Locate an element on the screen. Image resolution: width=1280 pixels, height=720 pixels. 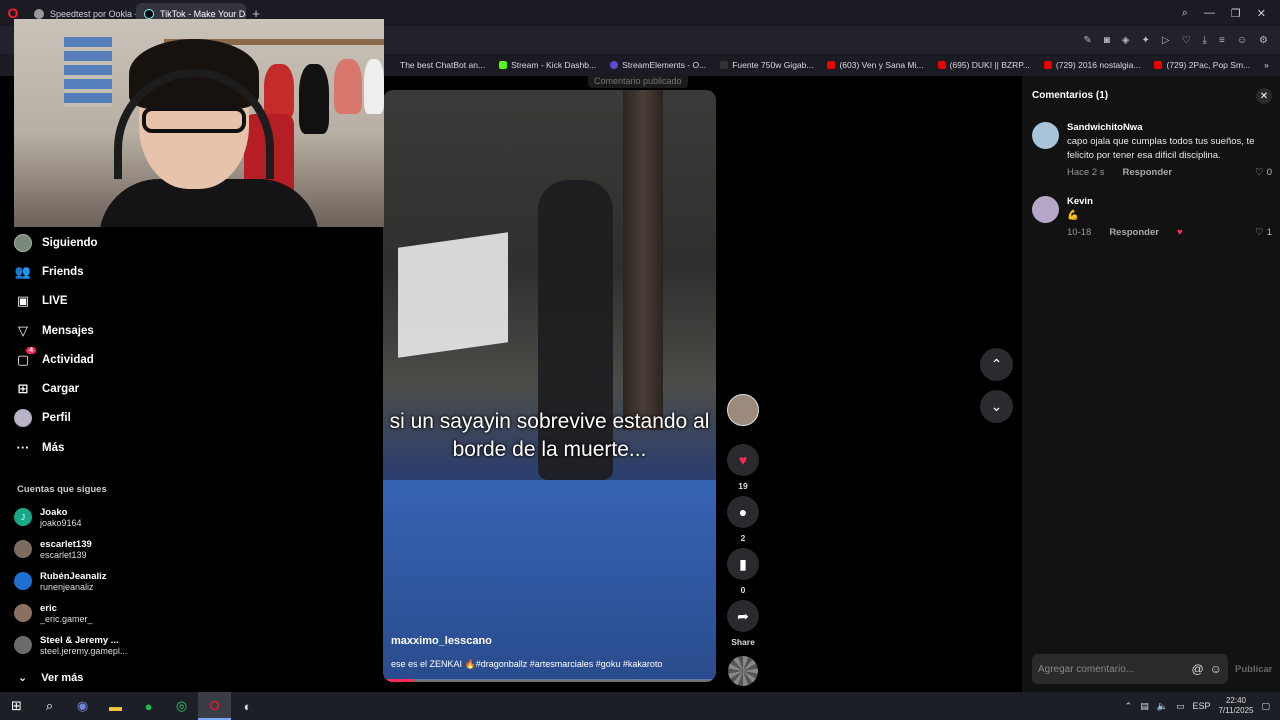
window-controls: ⌕ — ❐ ✕ is located at coordinates (1231, 13).